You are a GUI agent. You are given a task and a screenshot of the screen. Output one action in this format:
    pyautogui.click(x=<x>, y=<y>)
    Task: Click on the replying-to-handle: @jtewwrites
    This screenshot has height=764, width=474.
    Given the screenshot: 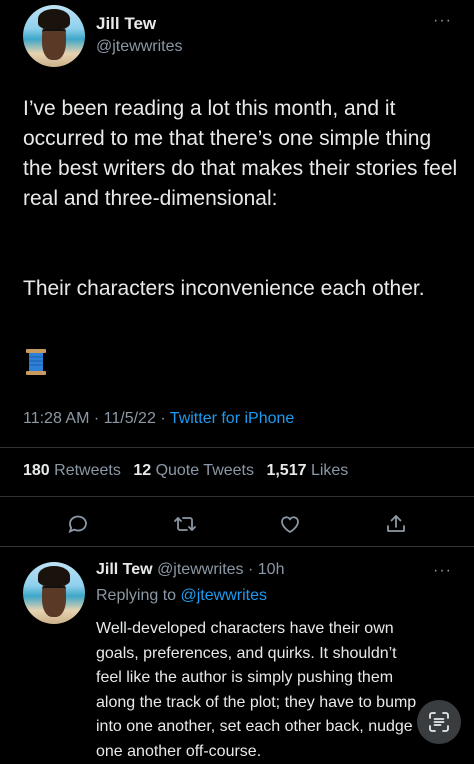 What is the action you would take?
    pyautogui.click(x=224, y=595)
    